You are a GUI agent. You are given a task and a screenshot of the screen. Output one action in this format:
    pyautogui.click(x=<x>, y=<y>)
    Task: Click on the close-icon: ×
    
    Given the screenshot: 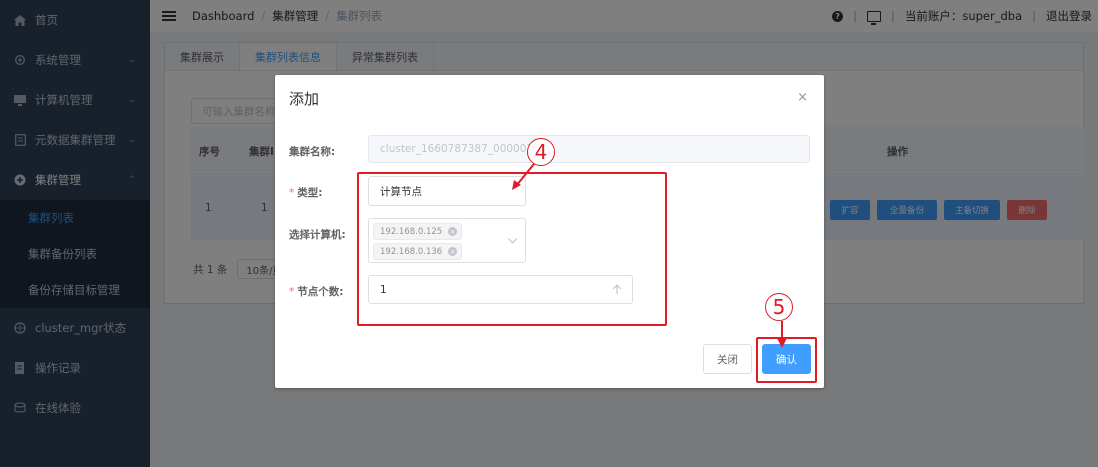 What is the action you would take?
    pyautogui.click(x=802, y=97)
    